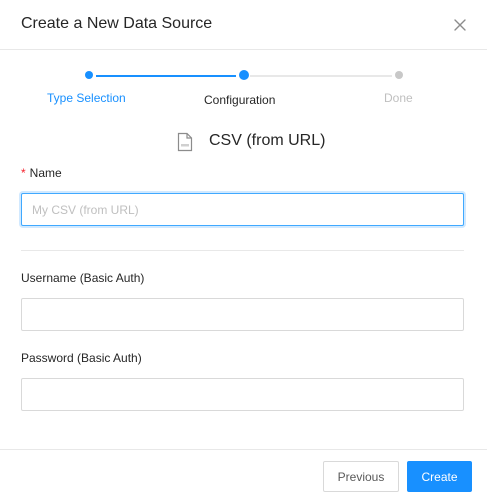  What do you see at coordinates (267, 140) in the screenshot?
I see `source-type-name: CSV (from URL)` at bounding box center [267, 140].